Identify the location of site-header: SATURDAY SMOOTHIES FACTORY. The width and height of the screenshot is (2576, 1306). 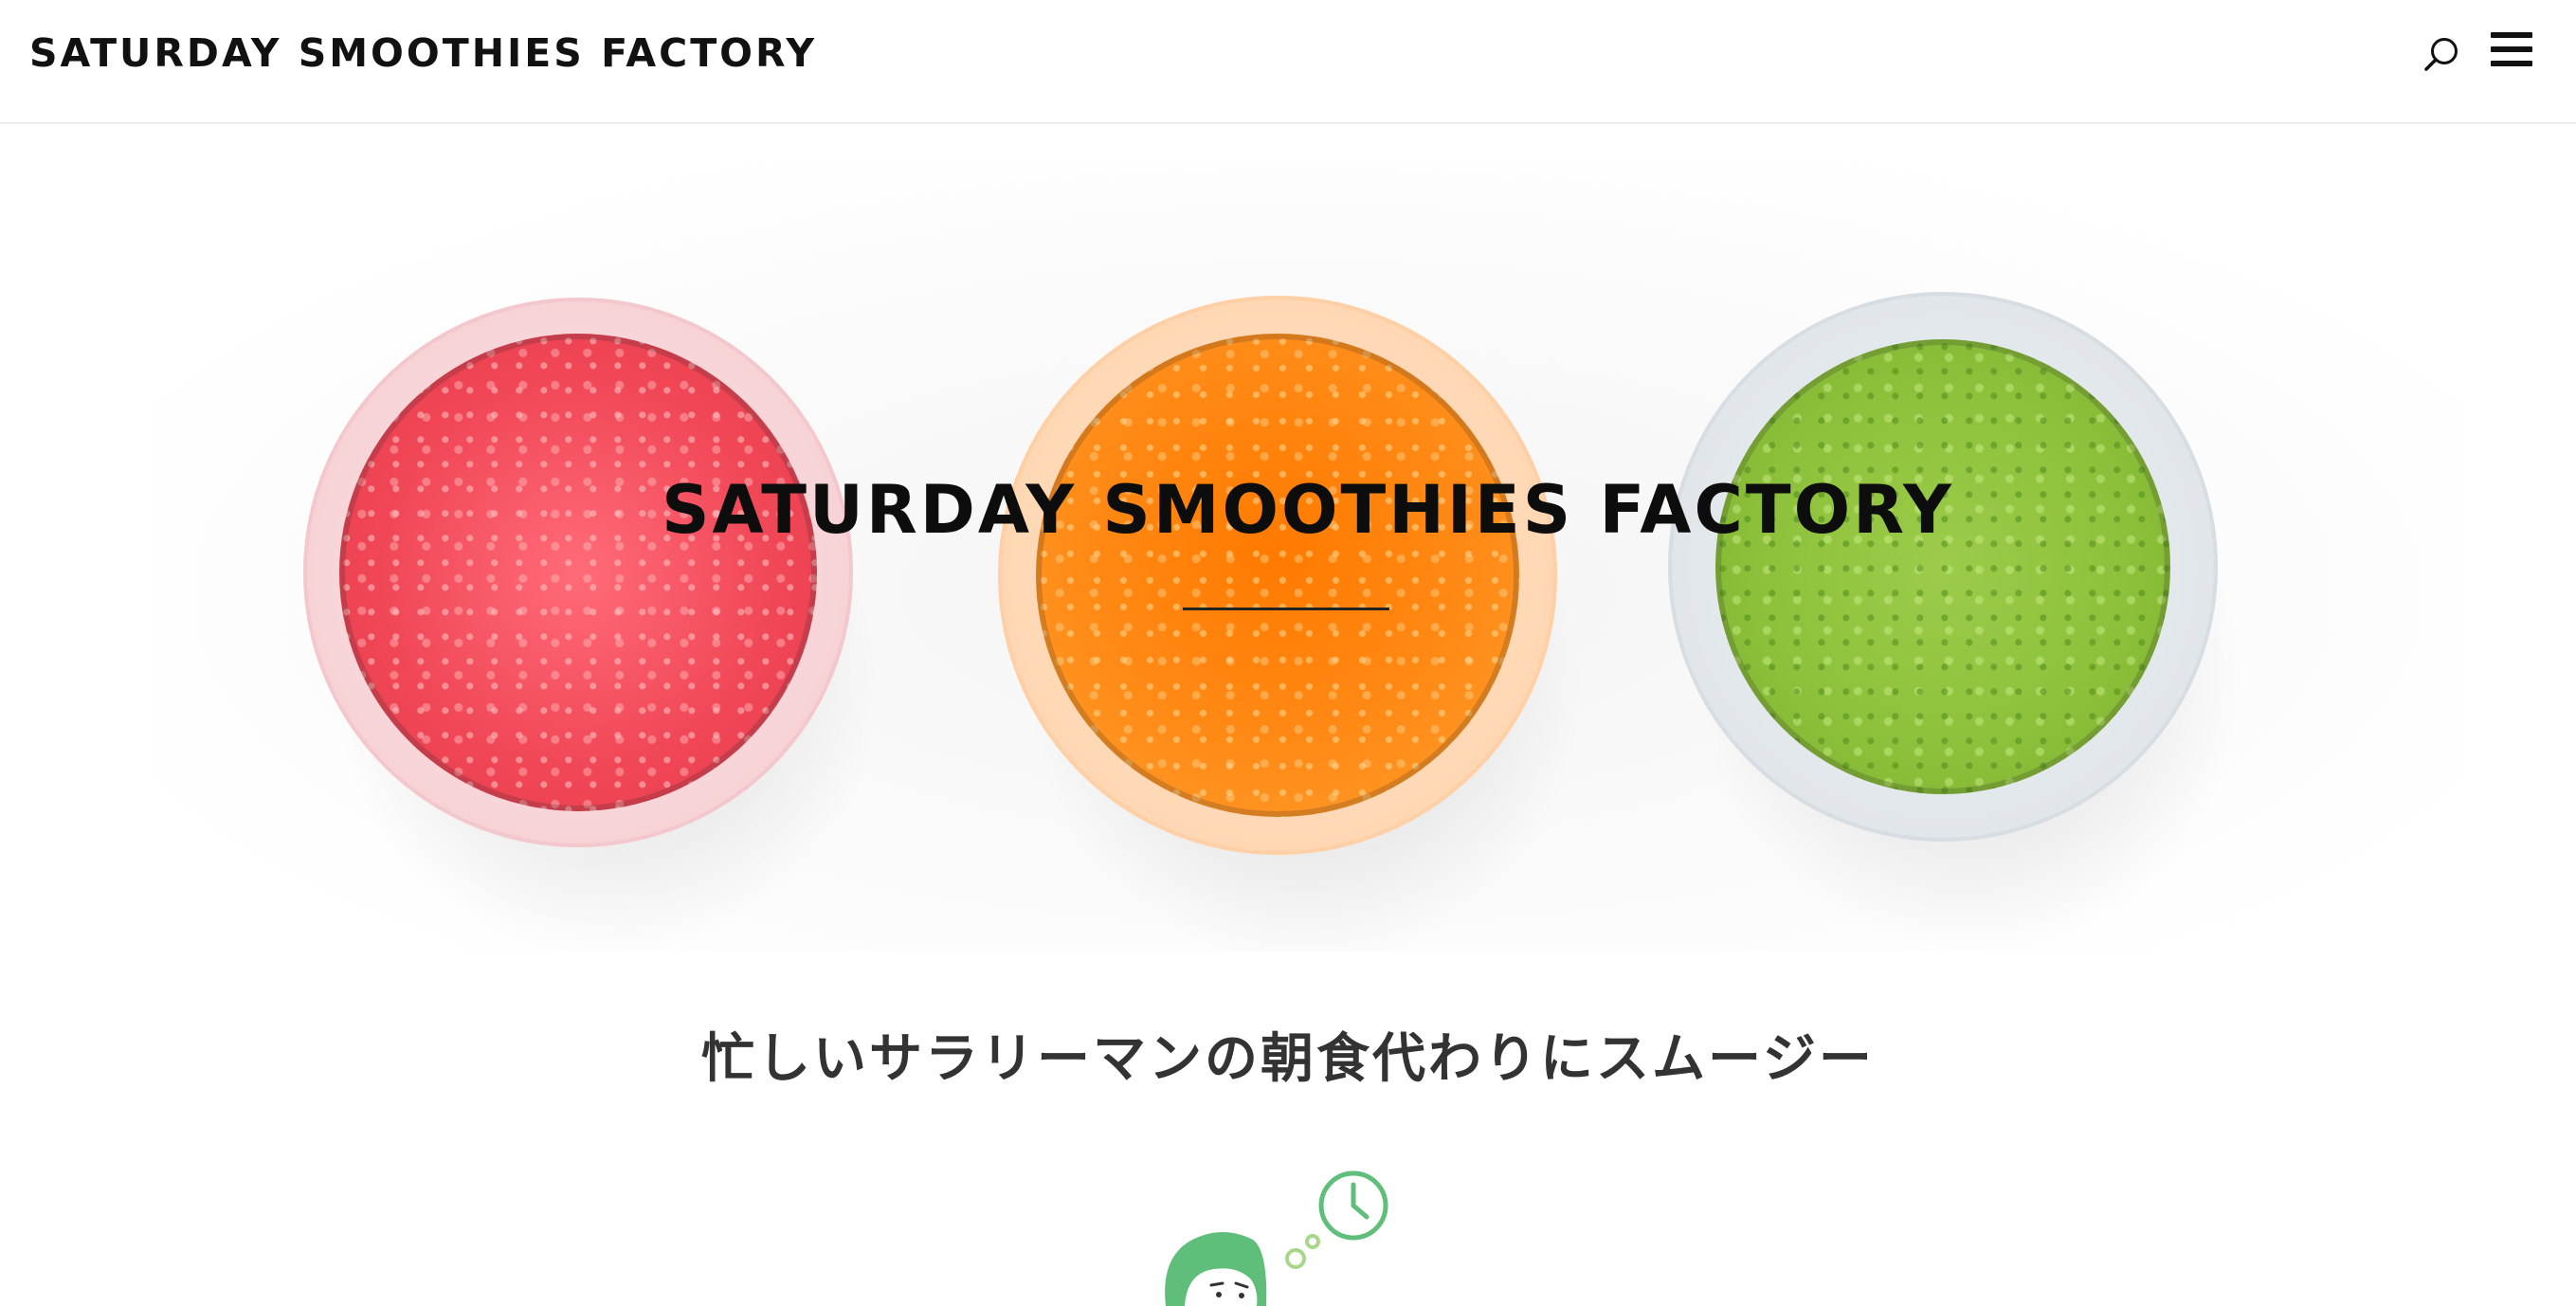
(1288, 62).